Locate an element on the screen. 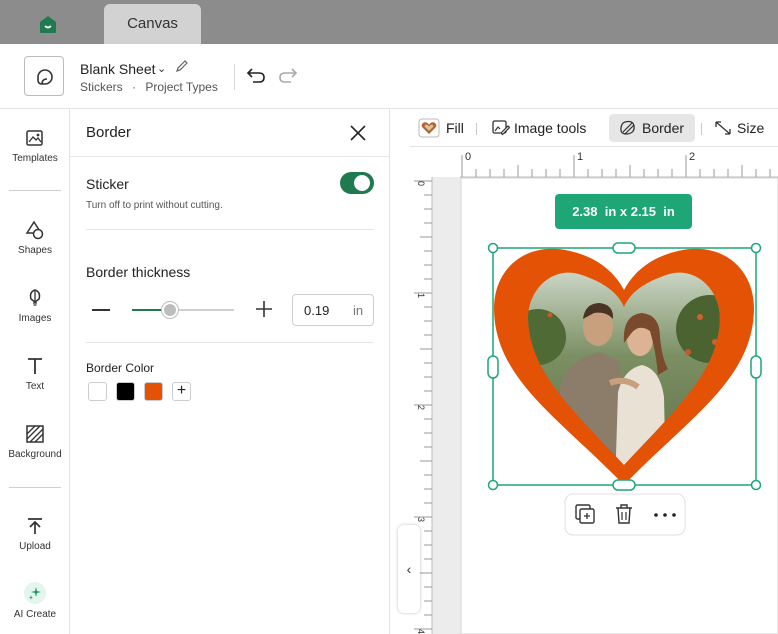  fill-button: Fill is located at coordinates (446, 128).